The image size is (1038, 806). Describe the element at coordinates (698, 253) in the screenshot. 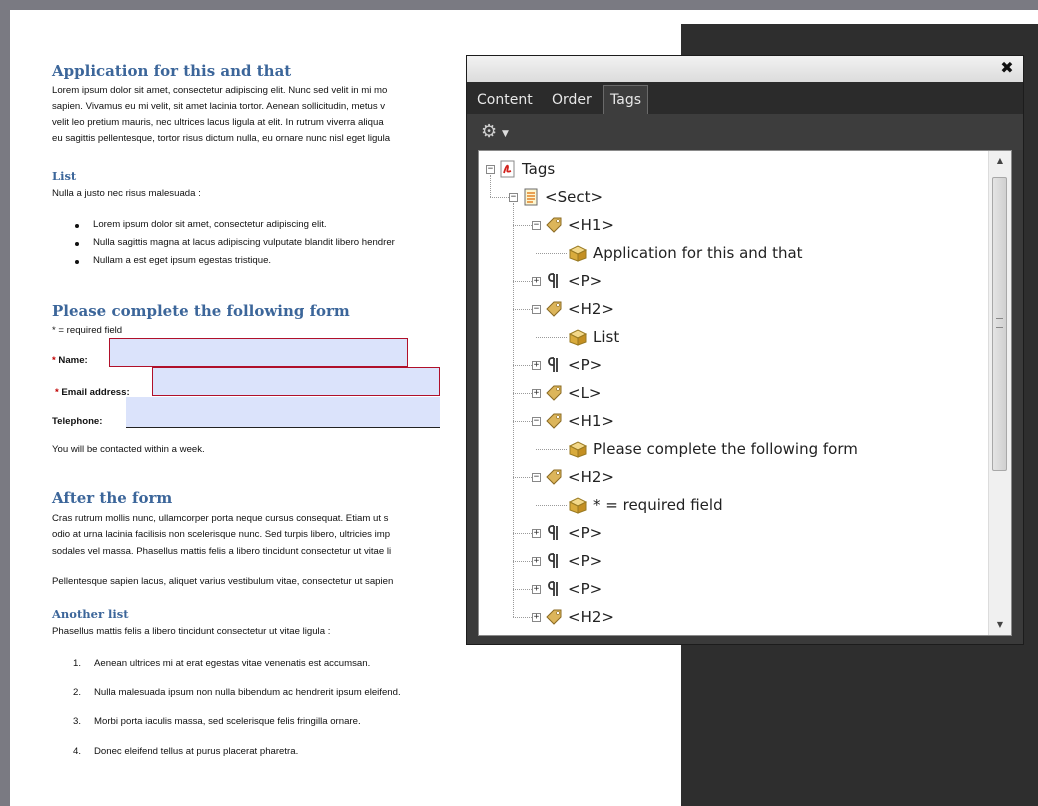

I see `tree-node-label: Application for this and that` at that location.